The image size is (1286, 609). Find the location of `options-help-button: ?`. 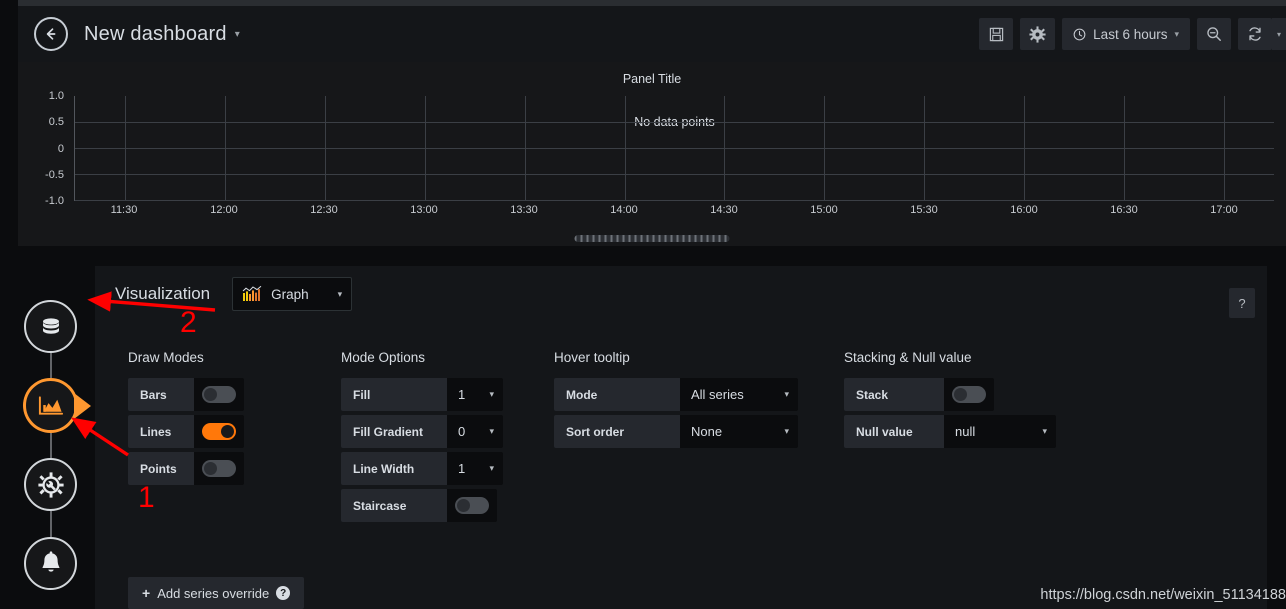

options-help-button: ? is located at coordinates (1242, 303).